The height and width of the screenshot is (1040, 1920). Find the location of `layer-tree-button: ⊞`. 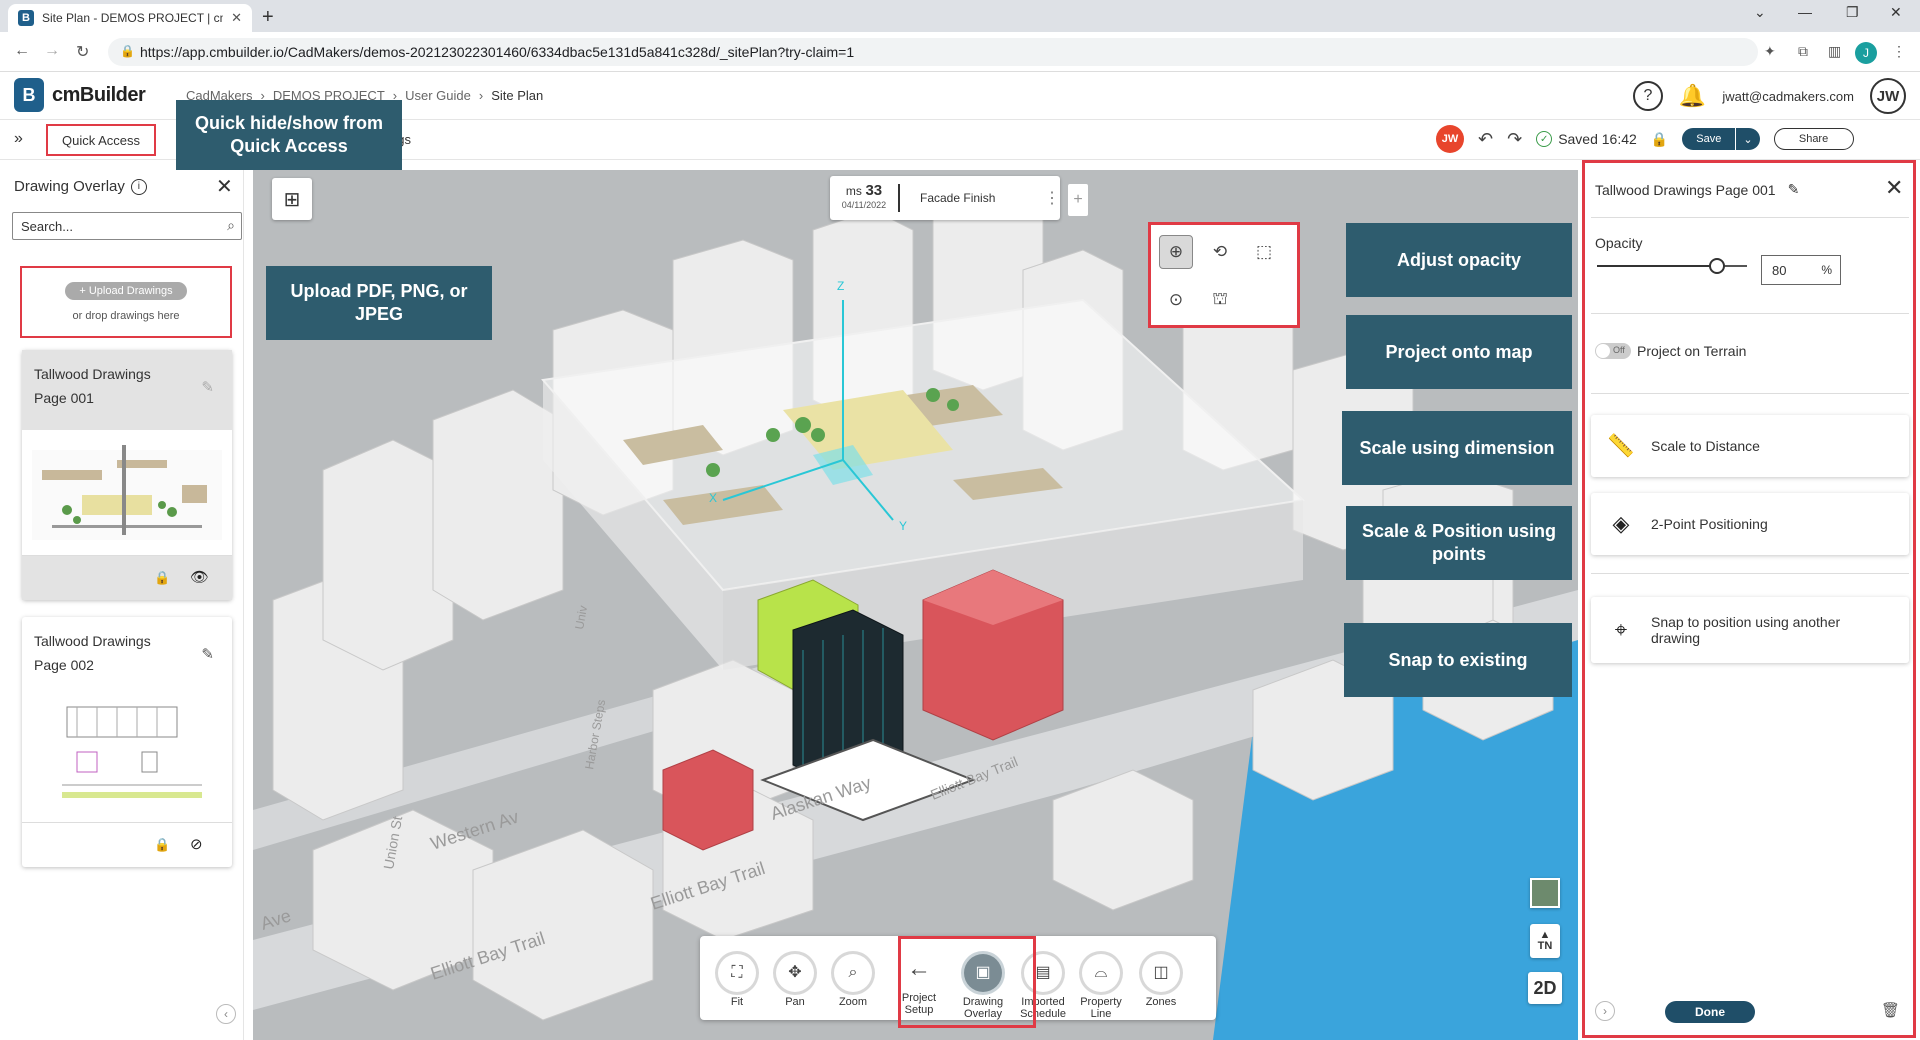

layer-tree-button: ⊞ is located at coordinates (292, 199).